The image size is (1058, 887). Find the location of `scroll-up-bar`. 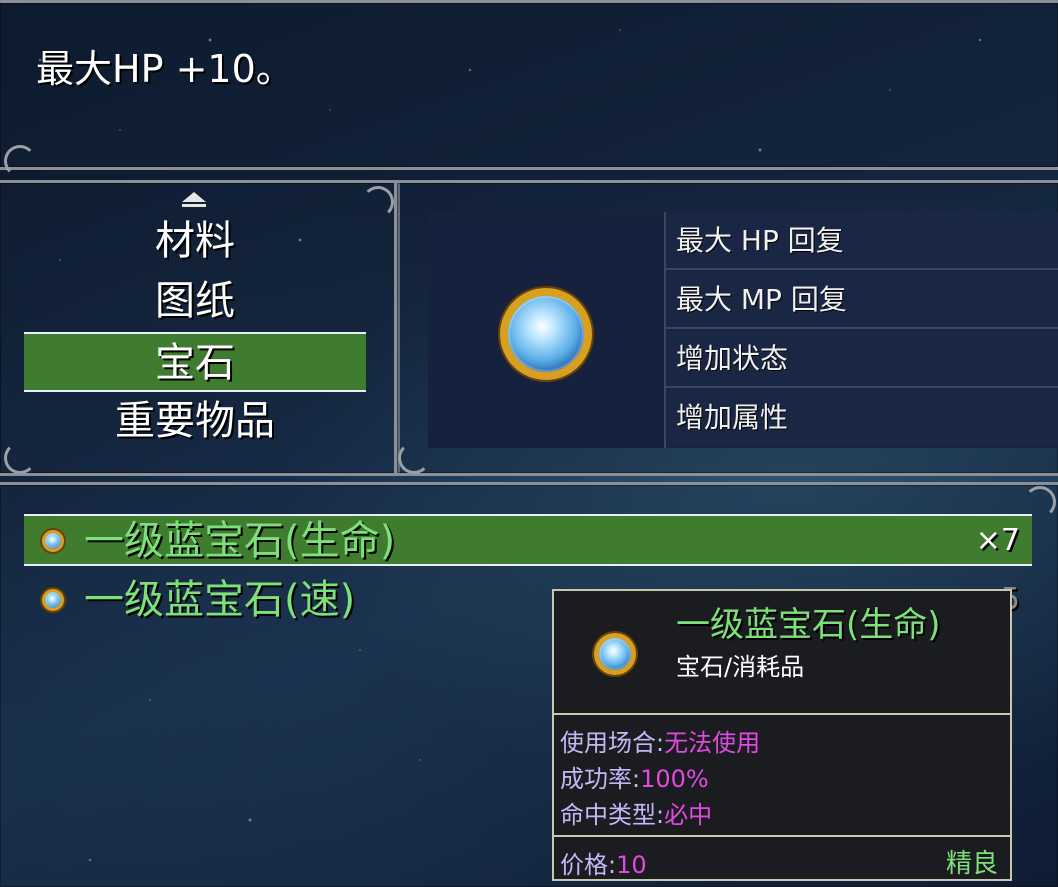

scroll-up-bar is located at coordinates (194, 205).